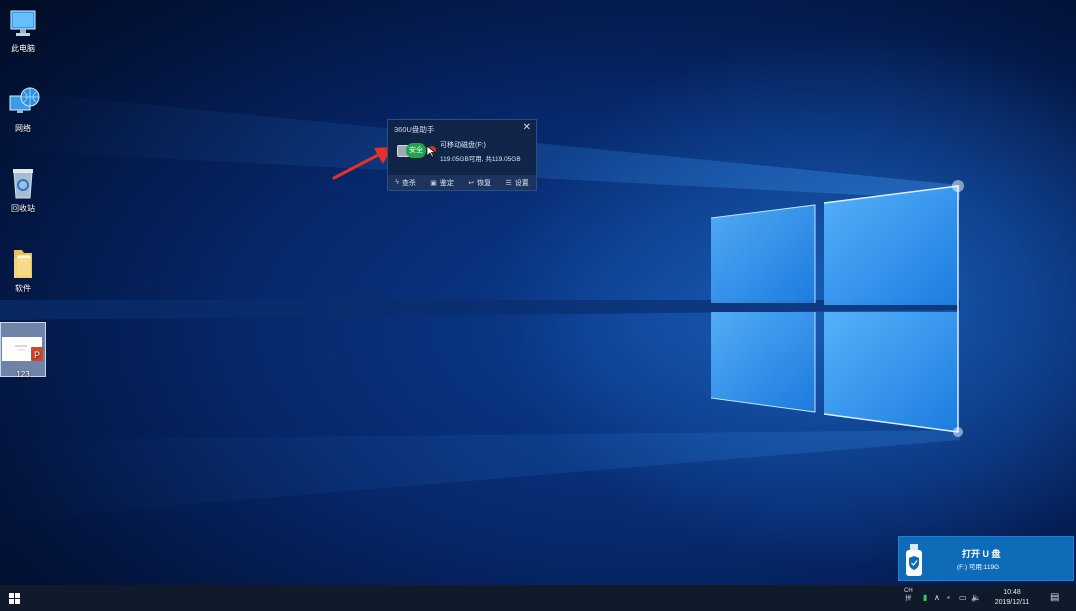 Image resolution: width=1076 pixels, height=611 pixels. I want to click on restore-button: ↩ 恢复, so click(479, 183).